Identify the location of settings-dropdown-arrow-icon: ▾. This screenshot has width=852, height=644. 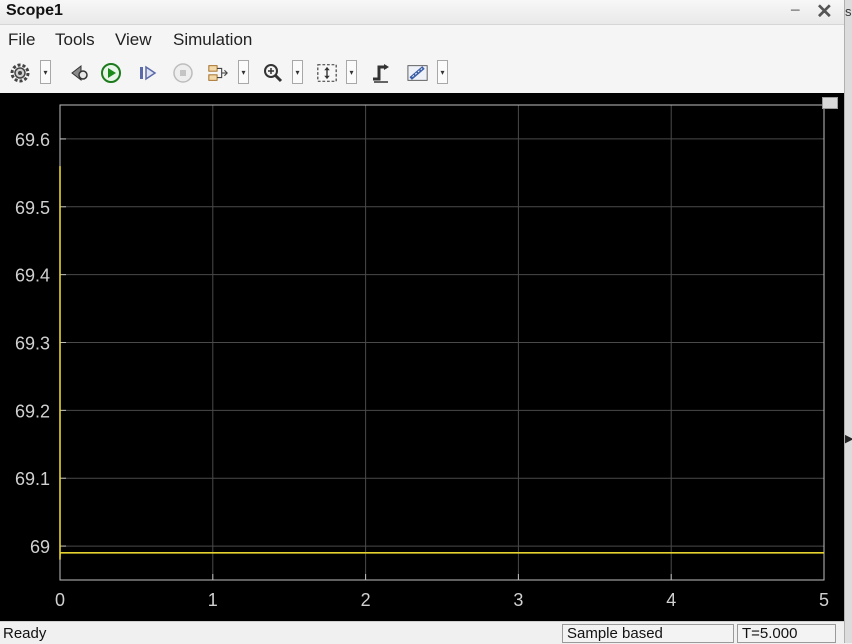
(45, 72).